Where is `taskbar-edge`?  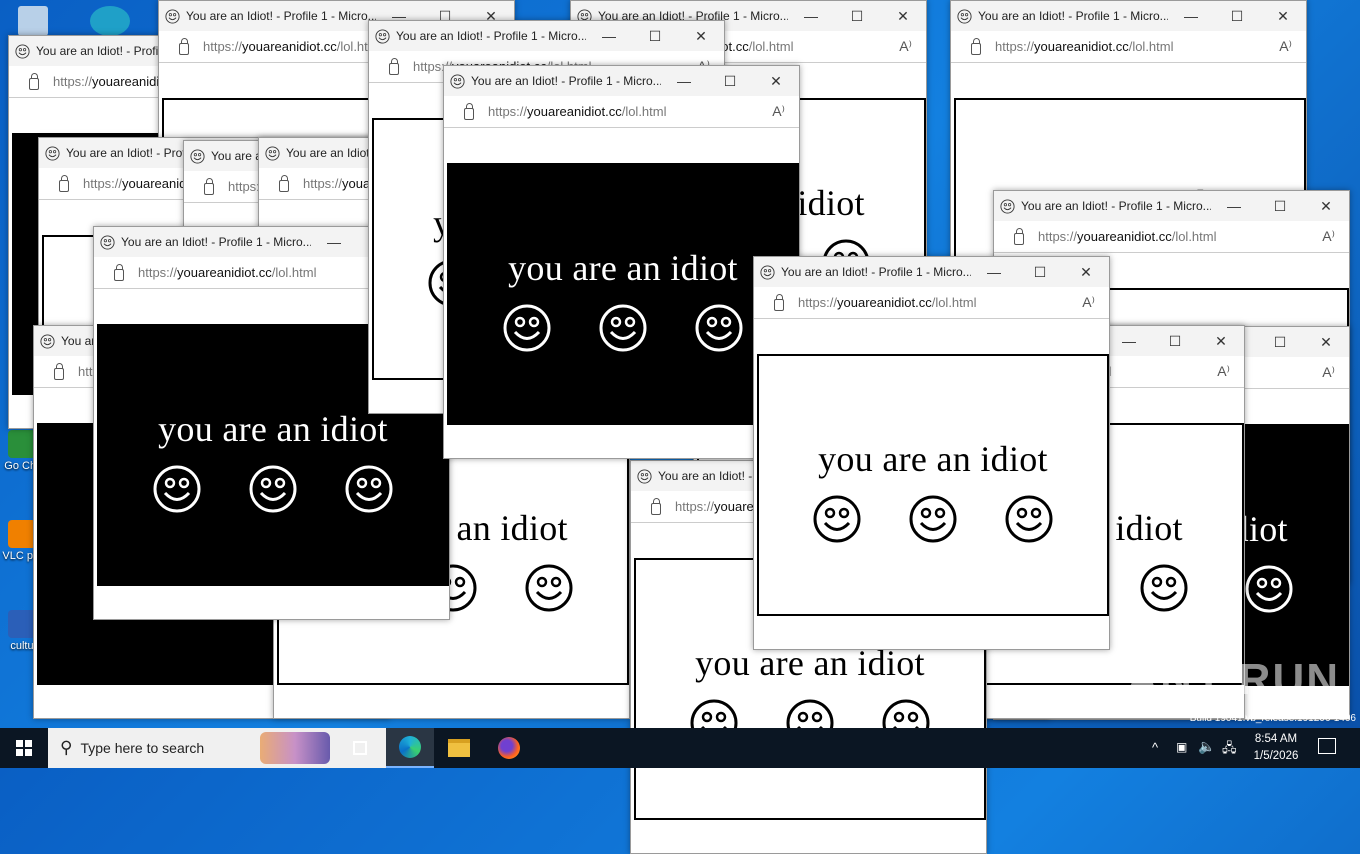
taskbar-edge is located at coordinates (410, 748).